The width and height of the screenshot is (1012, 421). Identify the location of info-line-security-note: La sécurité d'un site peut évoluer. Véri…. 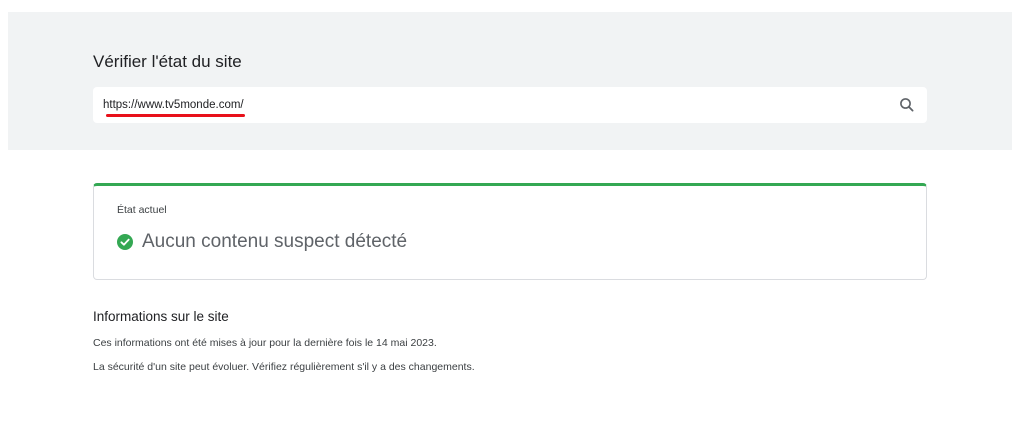
(284, 367).